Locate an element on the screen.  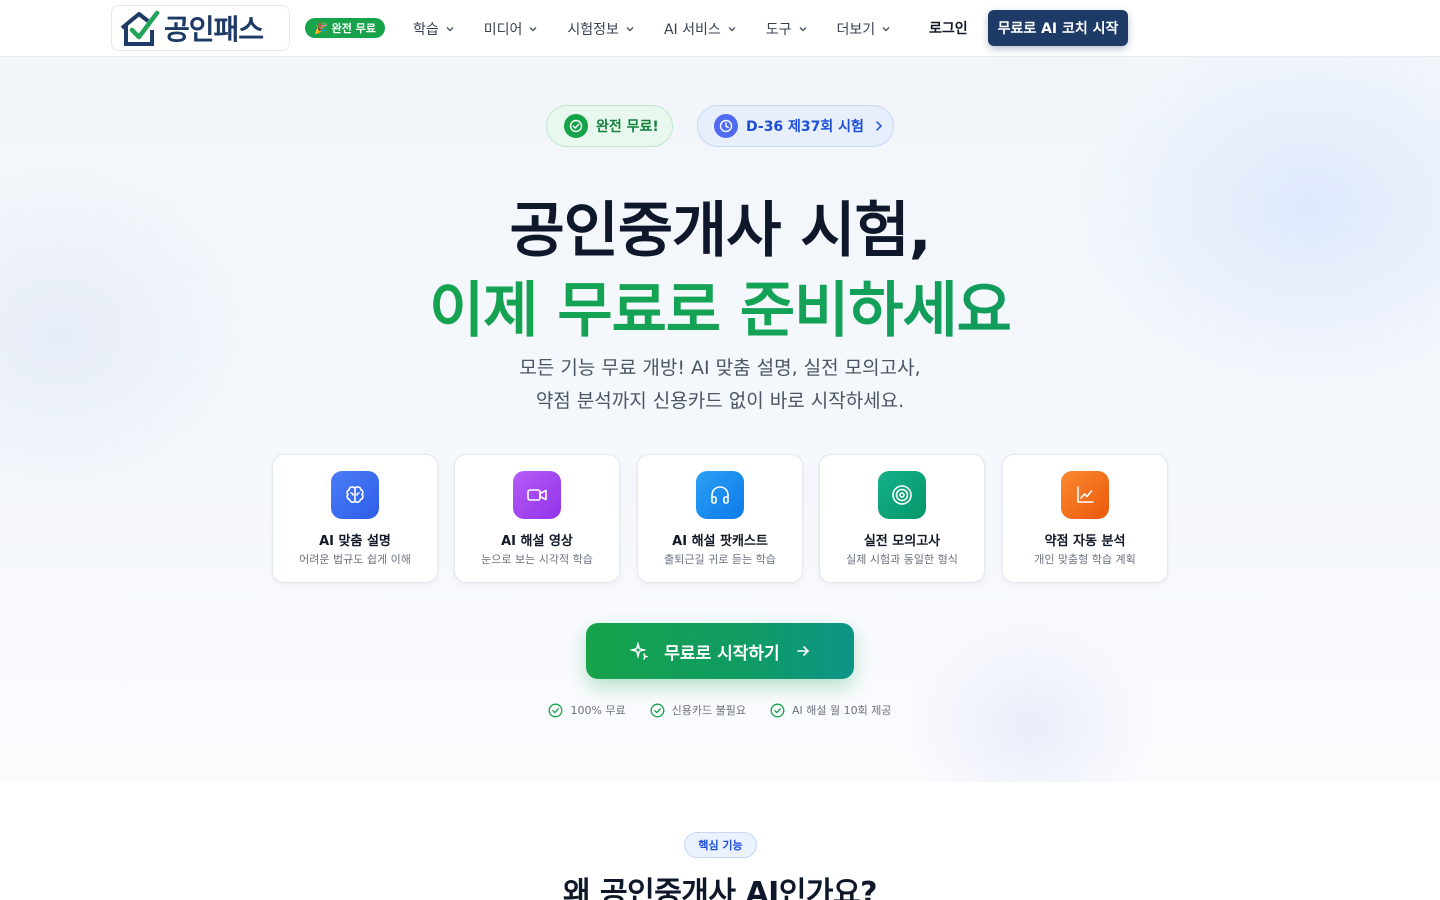
free-status-text: 완전 무료! is located at coordinates (627, 127).